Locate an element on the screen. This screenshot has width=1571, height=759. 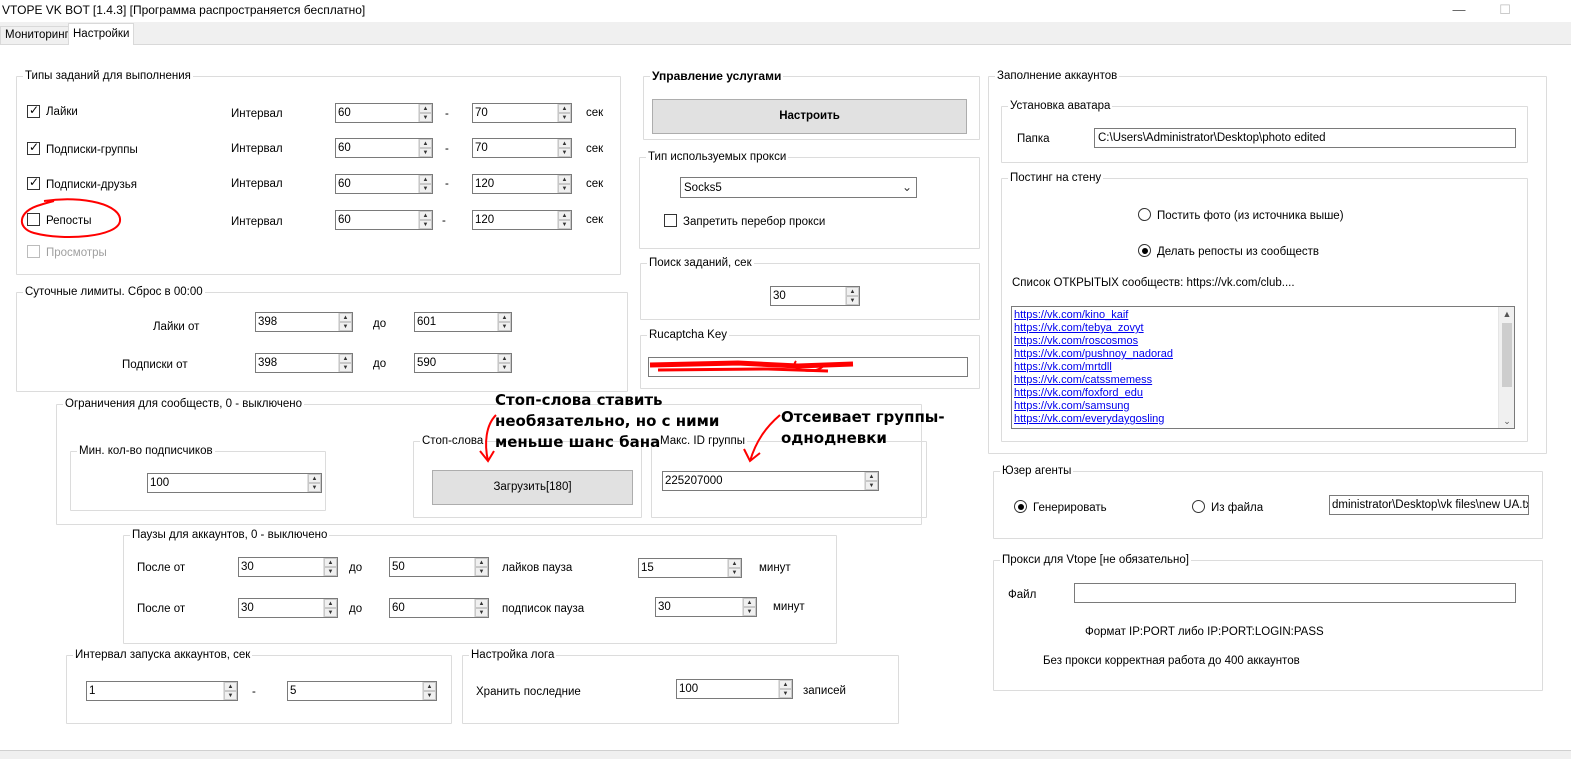
likes-pause-to: 50 ▲ ▼ is located at coordinates (439, 567).